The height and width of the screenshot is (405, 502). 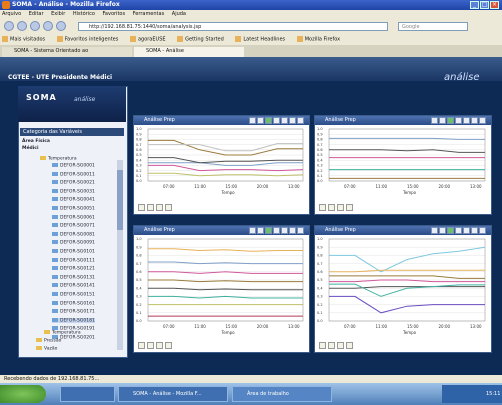 What do you see at coordinates (484, 5) in the screenshot?
I see `maximize-button: □` at bounding box center [484, 5].